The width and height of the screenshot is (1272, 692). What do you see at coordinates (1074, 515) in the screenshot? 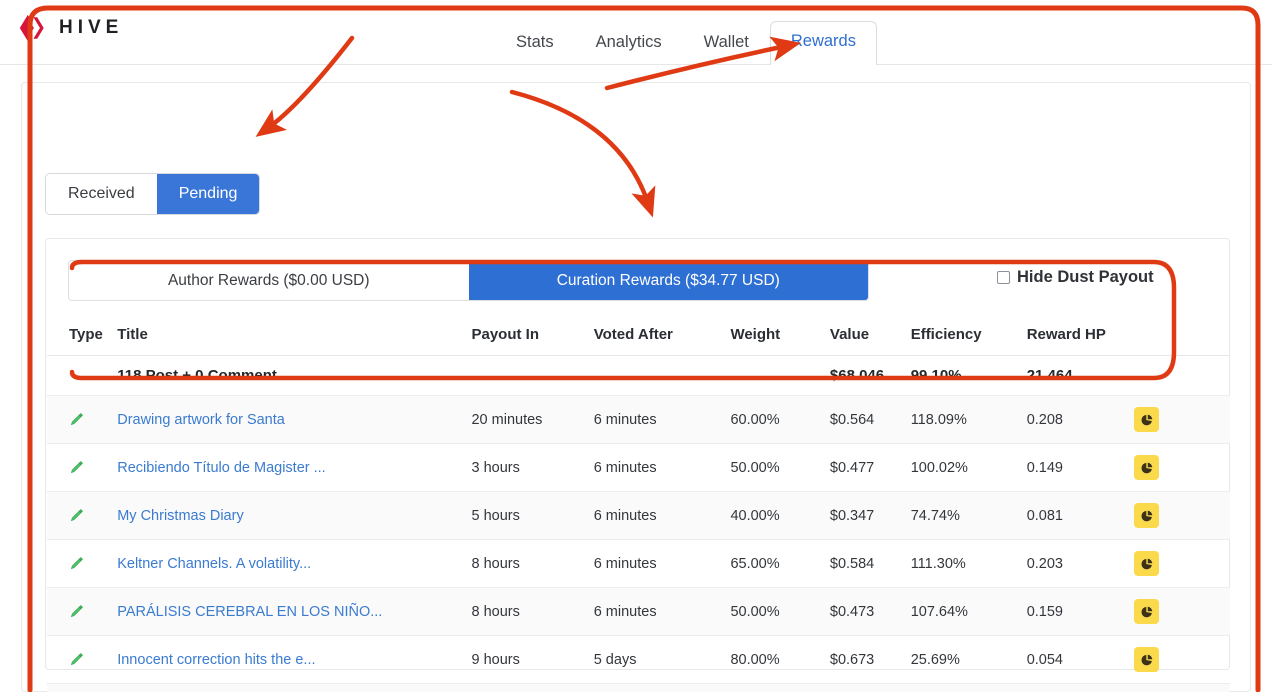
I see `cell-reward-hp: 0.081` at bounding box center [1074, 515].